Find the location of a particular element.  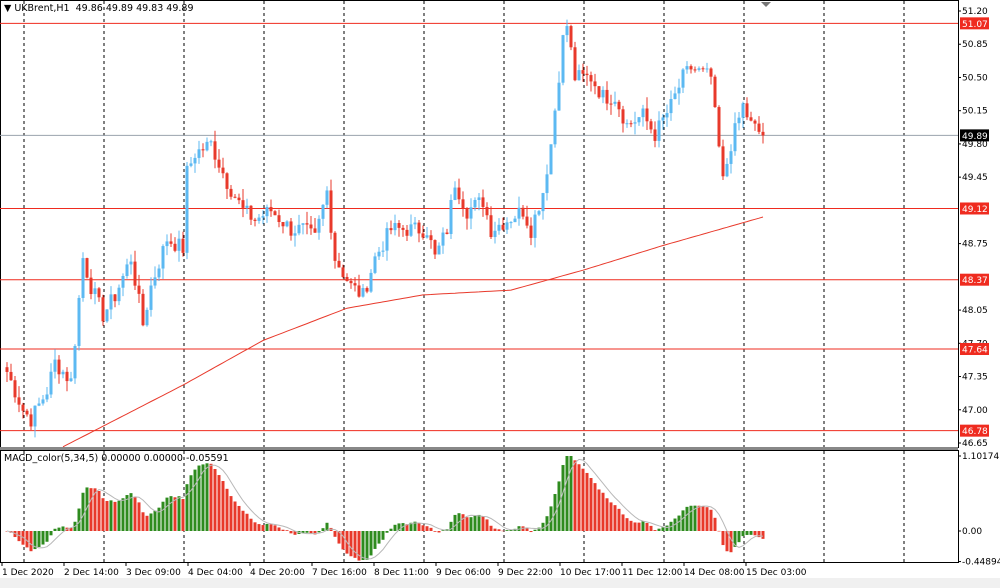

collapse-triangle-icon: ▼ is located at coordinates (7, 8).